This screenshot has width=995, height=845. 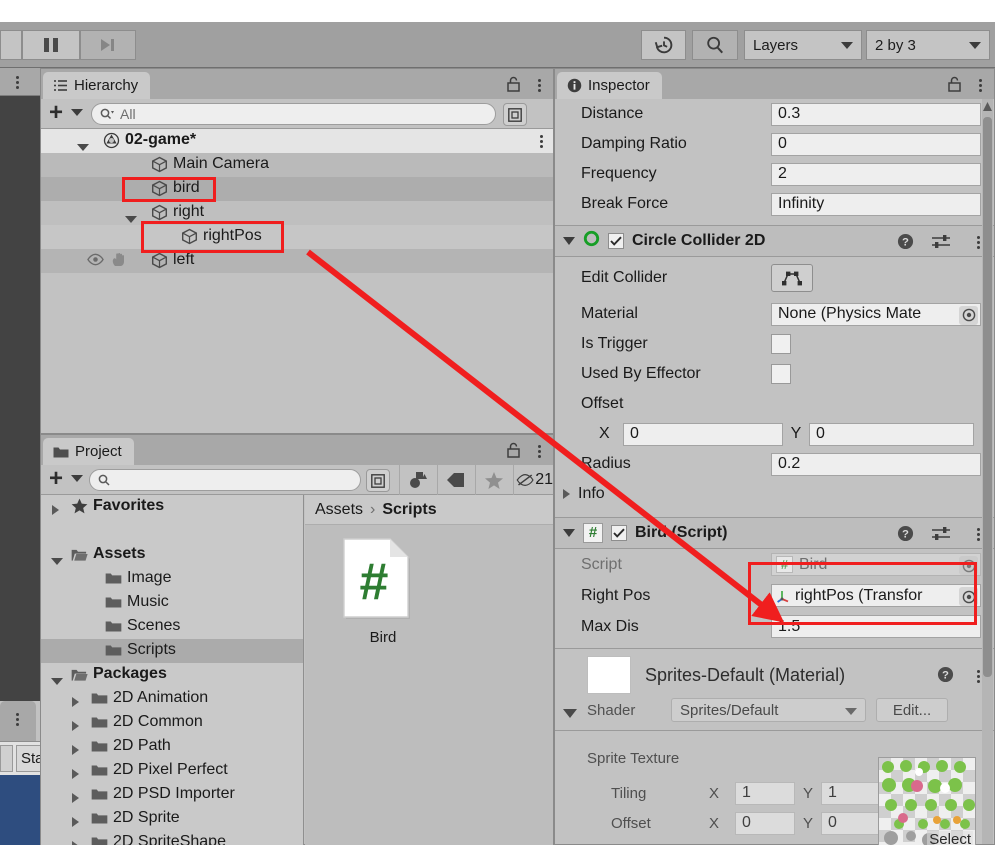 What do you see at coordinates (172, 723) in the screenshot?
I see `project-tree-item-2dcommon: 2D Common` at bounding box center [172, 723].